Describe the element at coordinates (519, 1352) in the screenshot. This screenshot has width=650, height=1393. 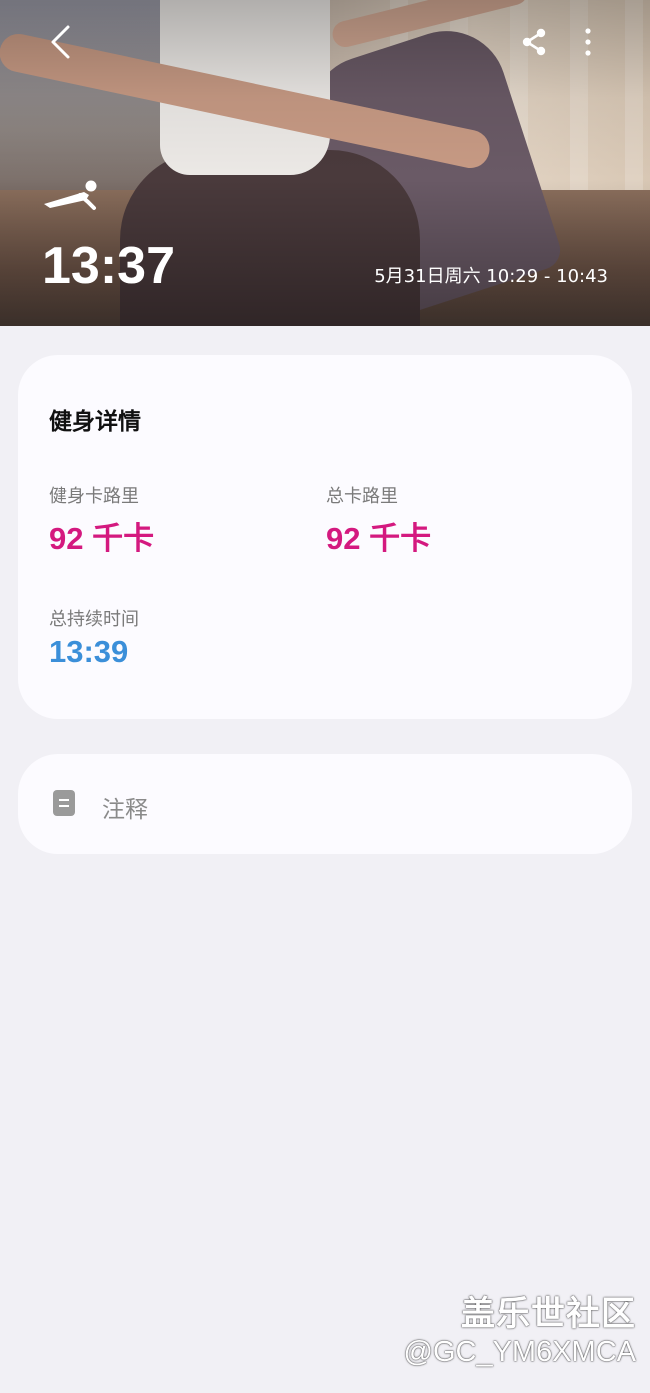
I see `watermark-handle: @GC_YM6XMCA` at that location.